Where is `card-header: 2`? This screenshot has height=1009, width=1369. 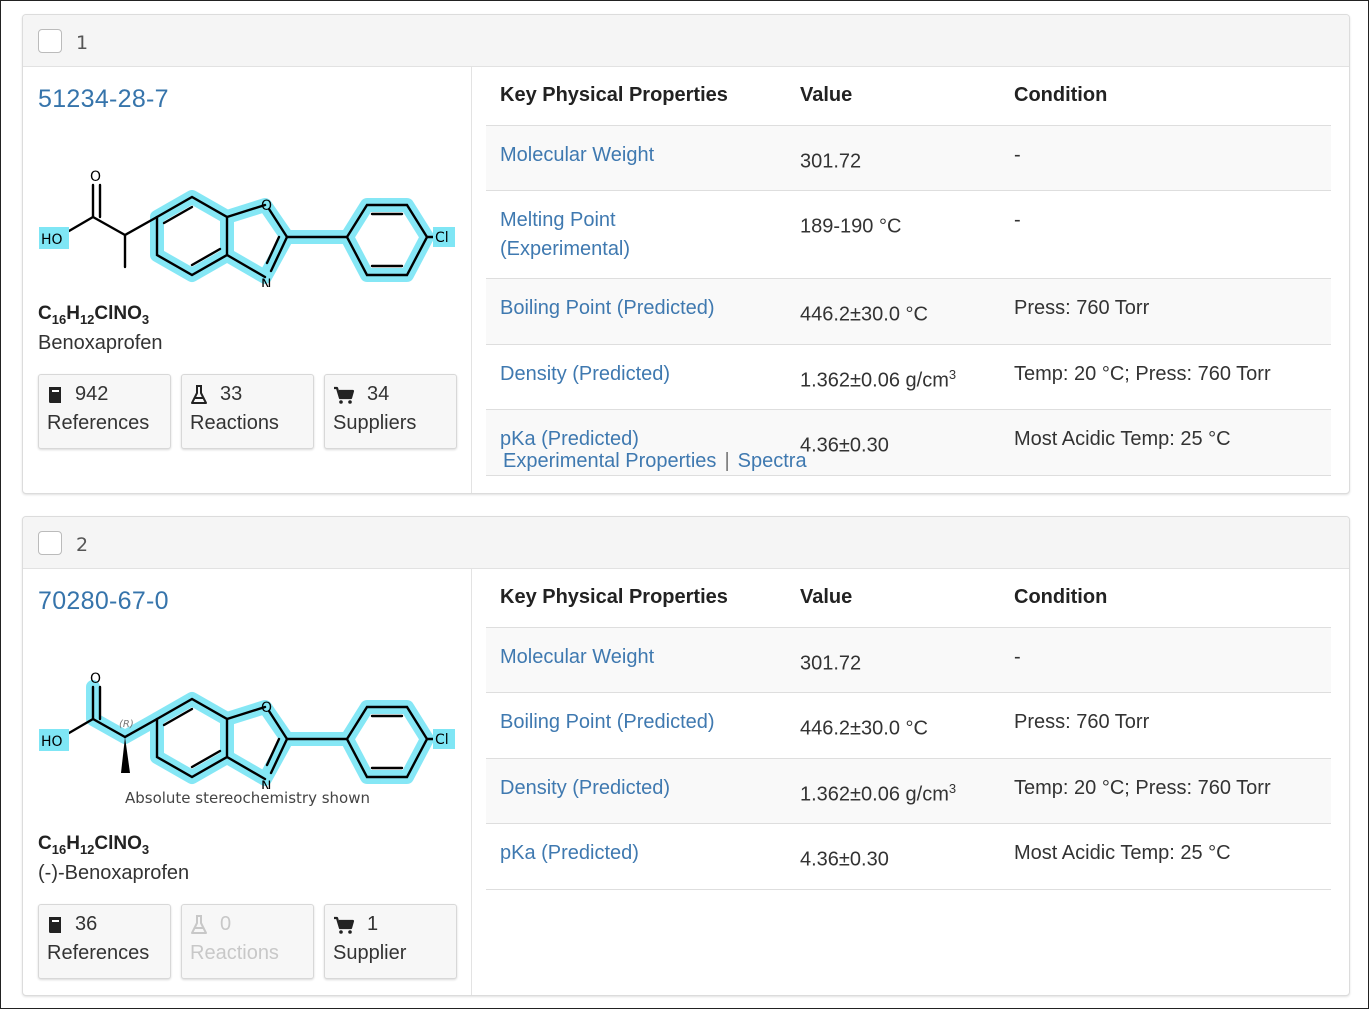 card-header: 2 is located at coordinates (686, 543).